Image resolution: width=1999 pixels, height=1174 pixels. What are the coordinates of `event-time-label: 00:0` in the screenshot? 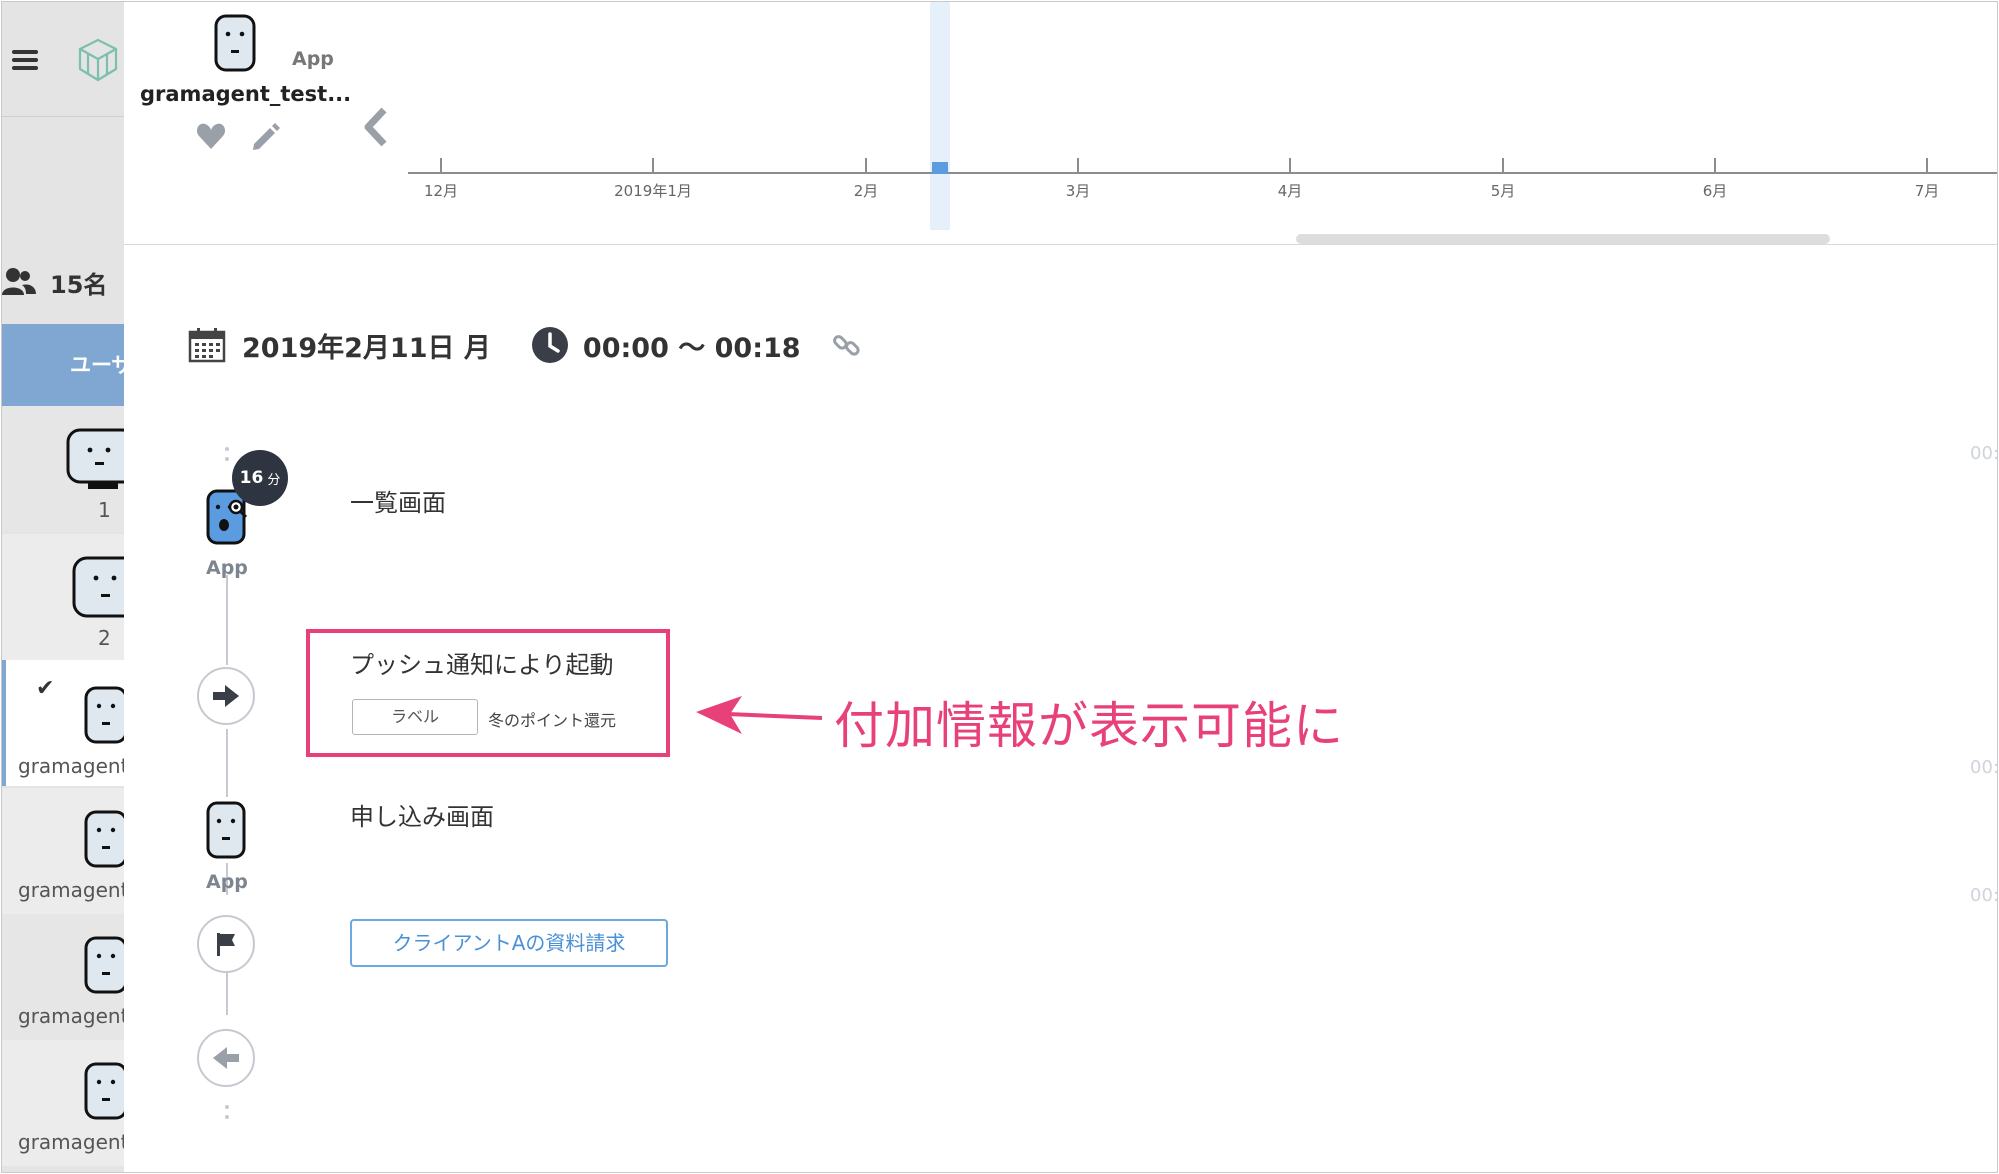 It's located at (1983, 453).